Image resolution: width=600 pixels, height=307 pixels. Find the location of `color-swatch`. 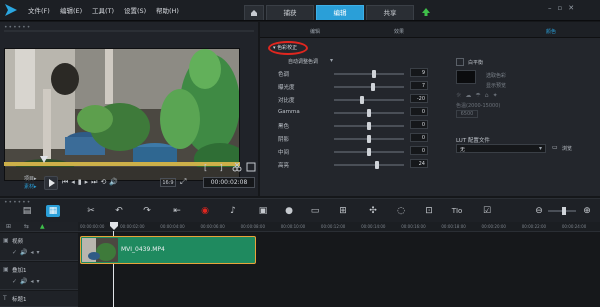

color-swatch is located at coordinates (466, 77).